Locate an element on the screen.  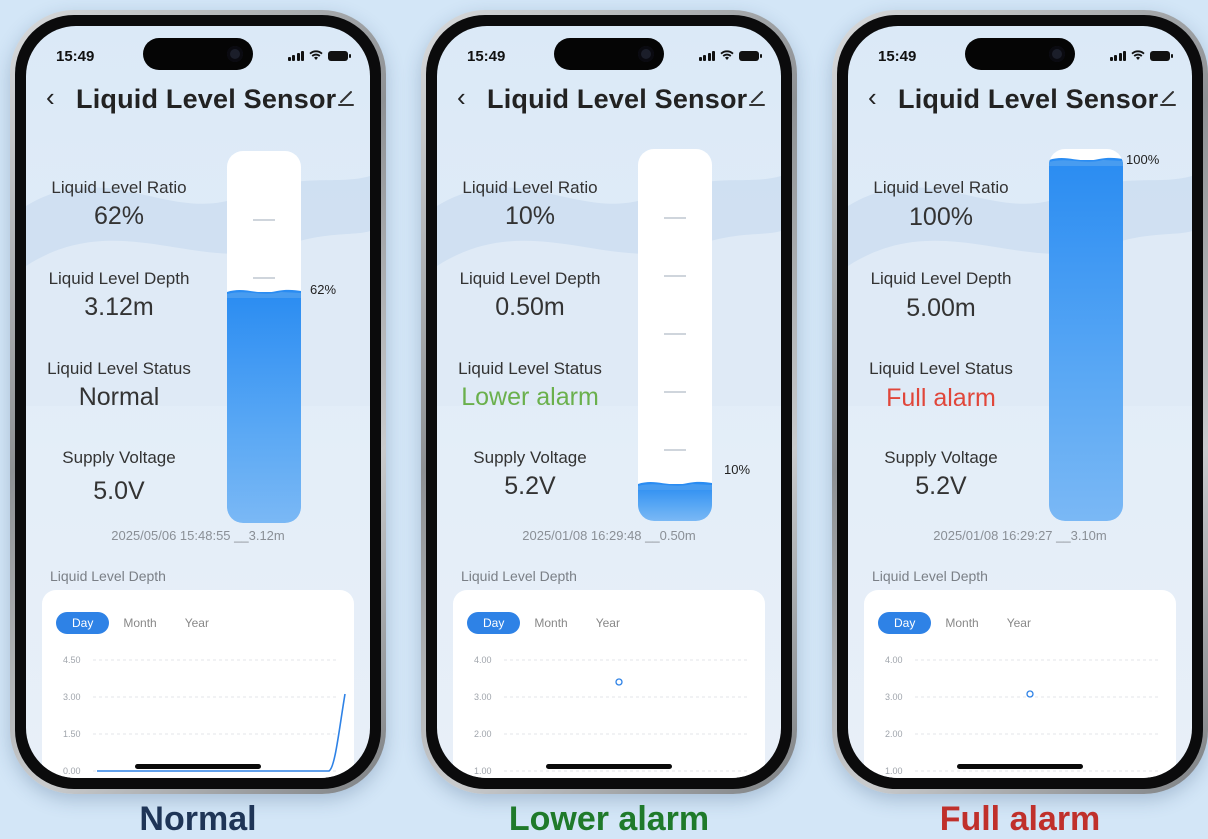
status-value: Lower alarm is located at coordinates (530, 397).